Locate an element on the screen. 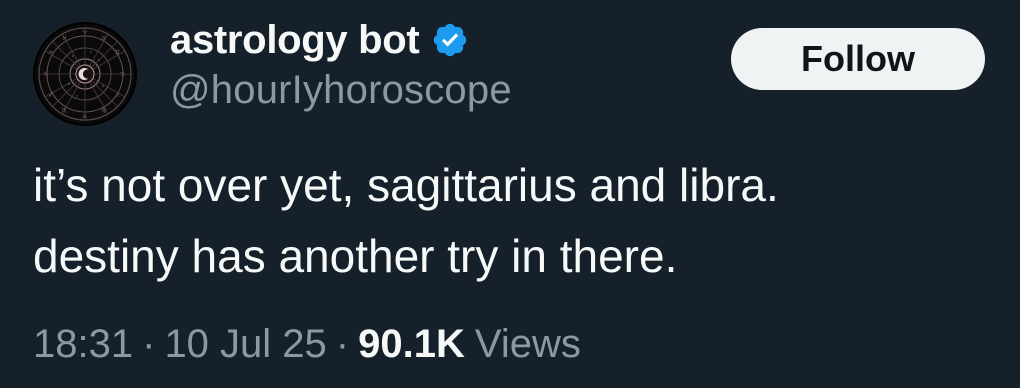 The height and width of the screenshot is (388, 1020). author-display-name: astrology bot is located at coordinates (295, 40).